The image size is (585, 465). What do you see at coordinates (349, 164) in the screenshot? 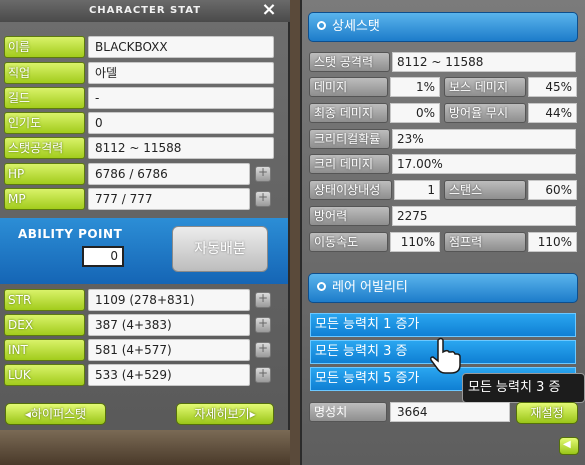
I see `crit-damage-label: 크리 데미지` at bounding box center [349, 164].